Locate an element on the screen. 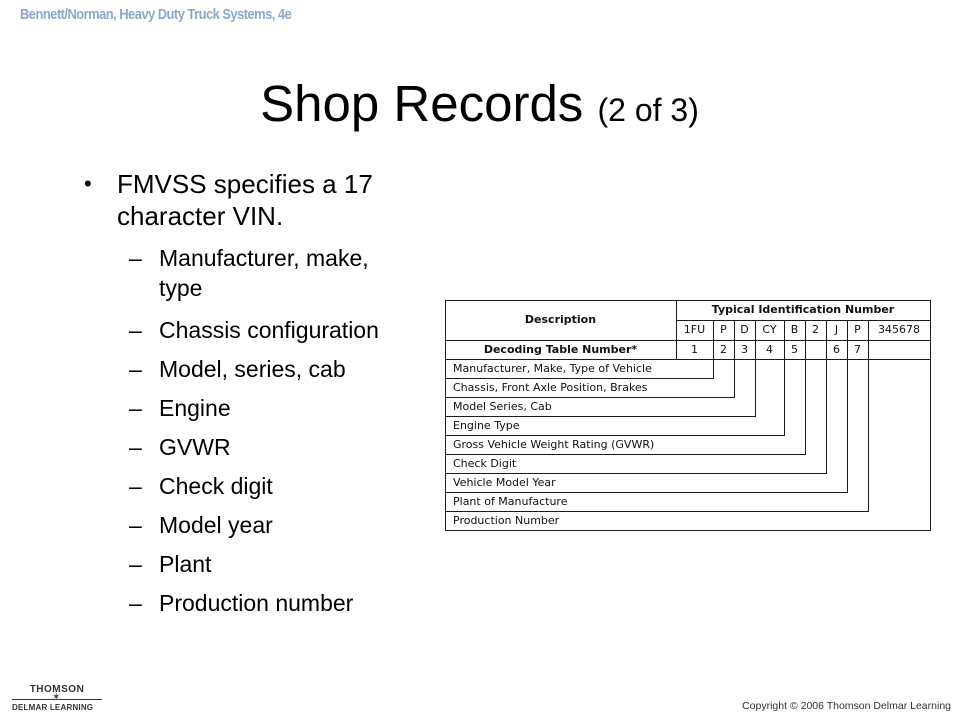 The image size is (959, 719). table-border-right is located at coordinates (930, 415).